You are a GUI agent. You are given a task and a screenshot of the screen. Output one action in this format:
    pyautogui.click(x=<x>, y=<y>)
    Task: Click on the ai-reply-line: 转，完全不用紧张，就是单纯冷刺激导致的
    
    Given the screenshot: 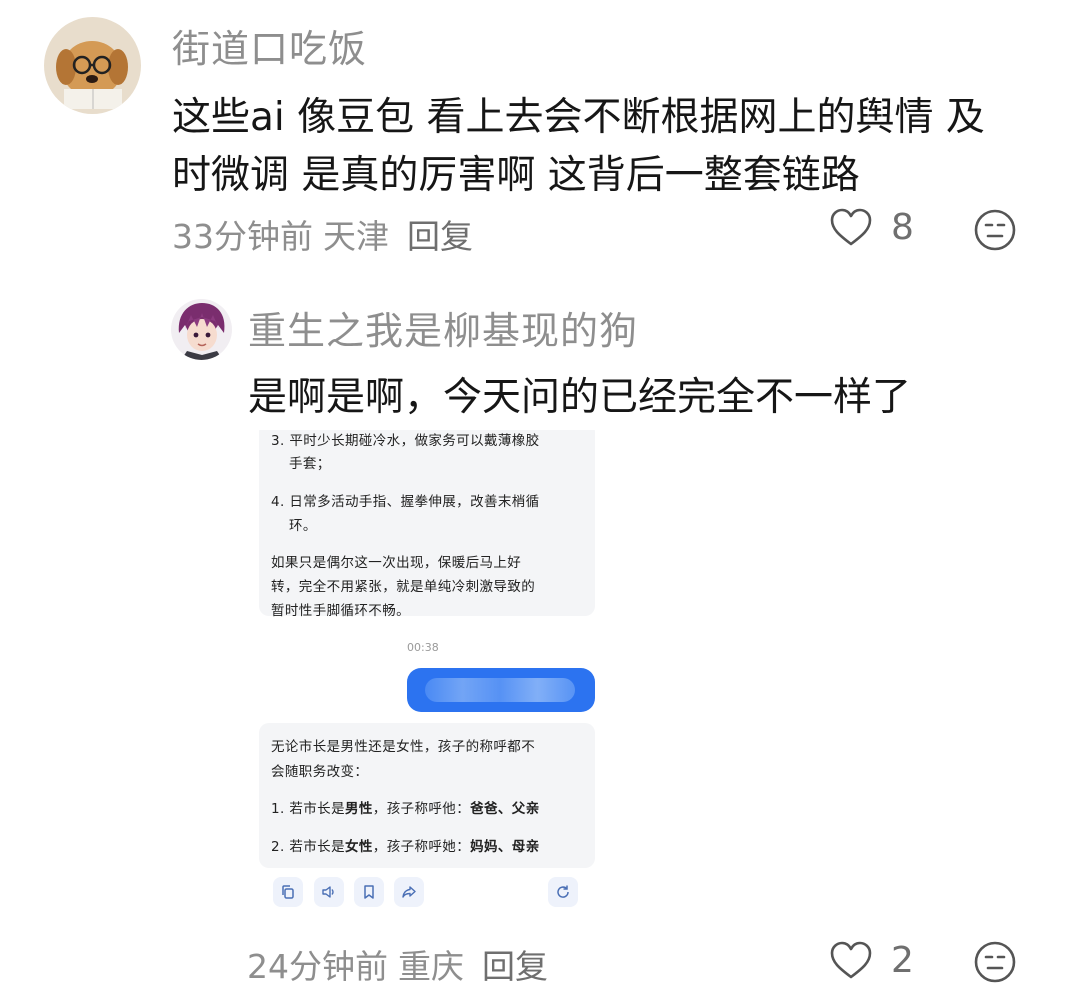 What is the action you would take?
    pyautogui.click(x=403, y=587)
    